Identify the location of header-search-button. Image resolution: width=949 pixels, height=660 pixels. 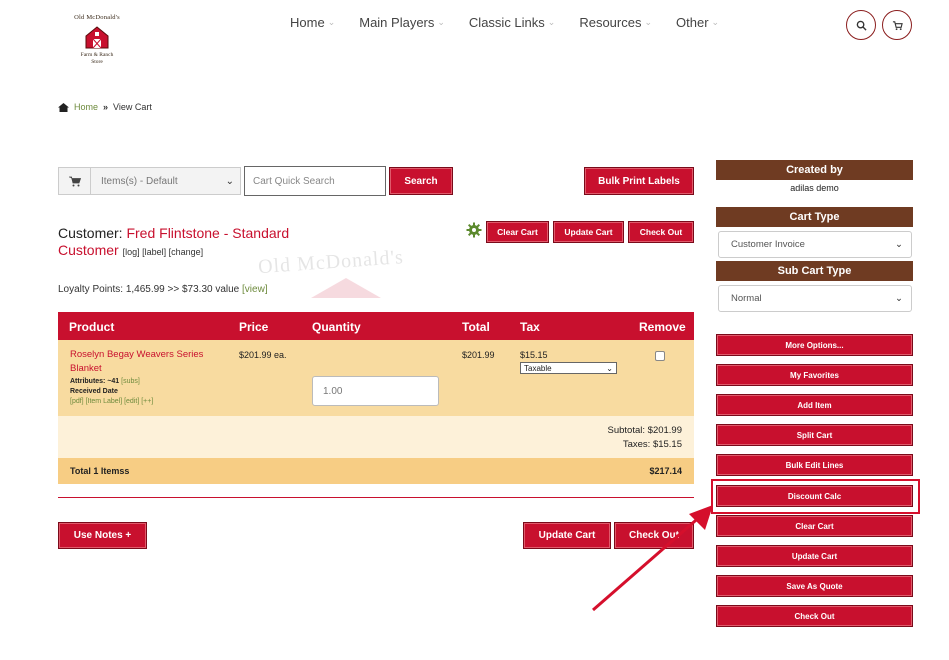
(861, 25).